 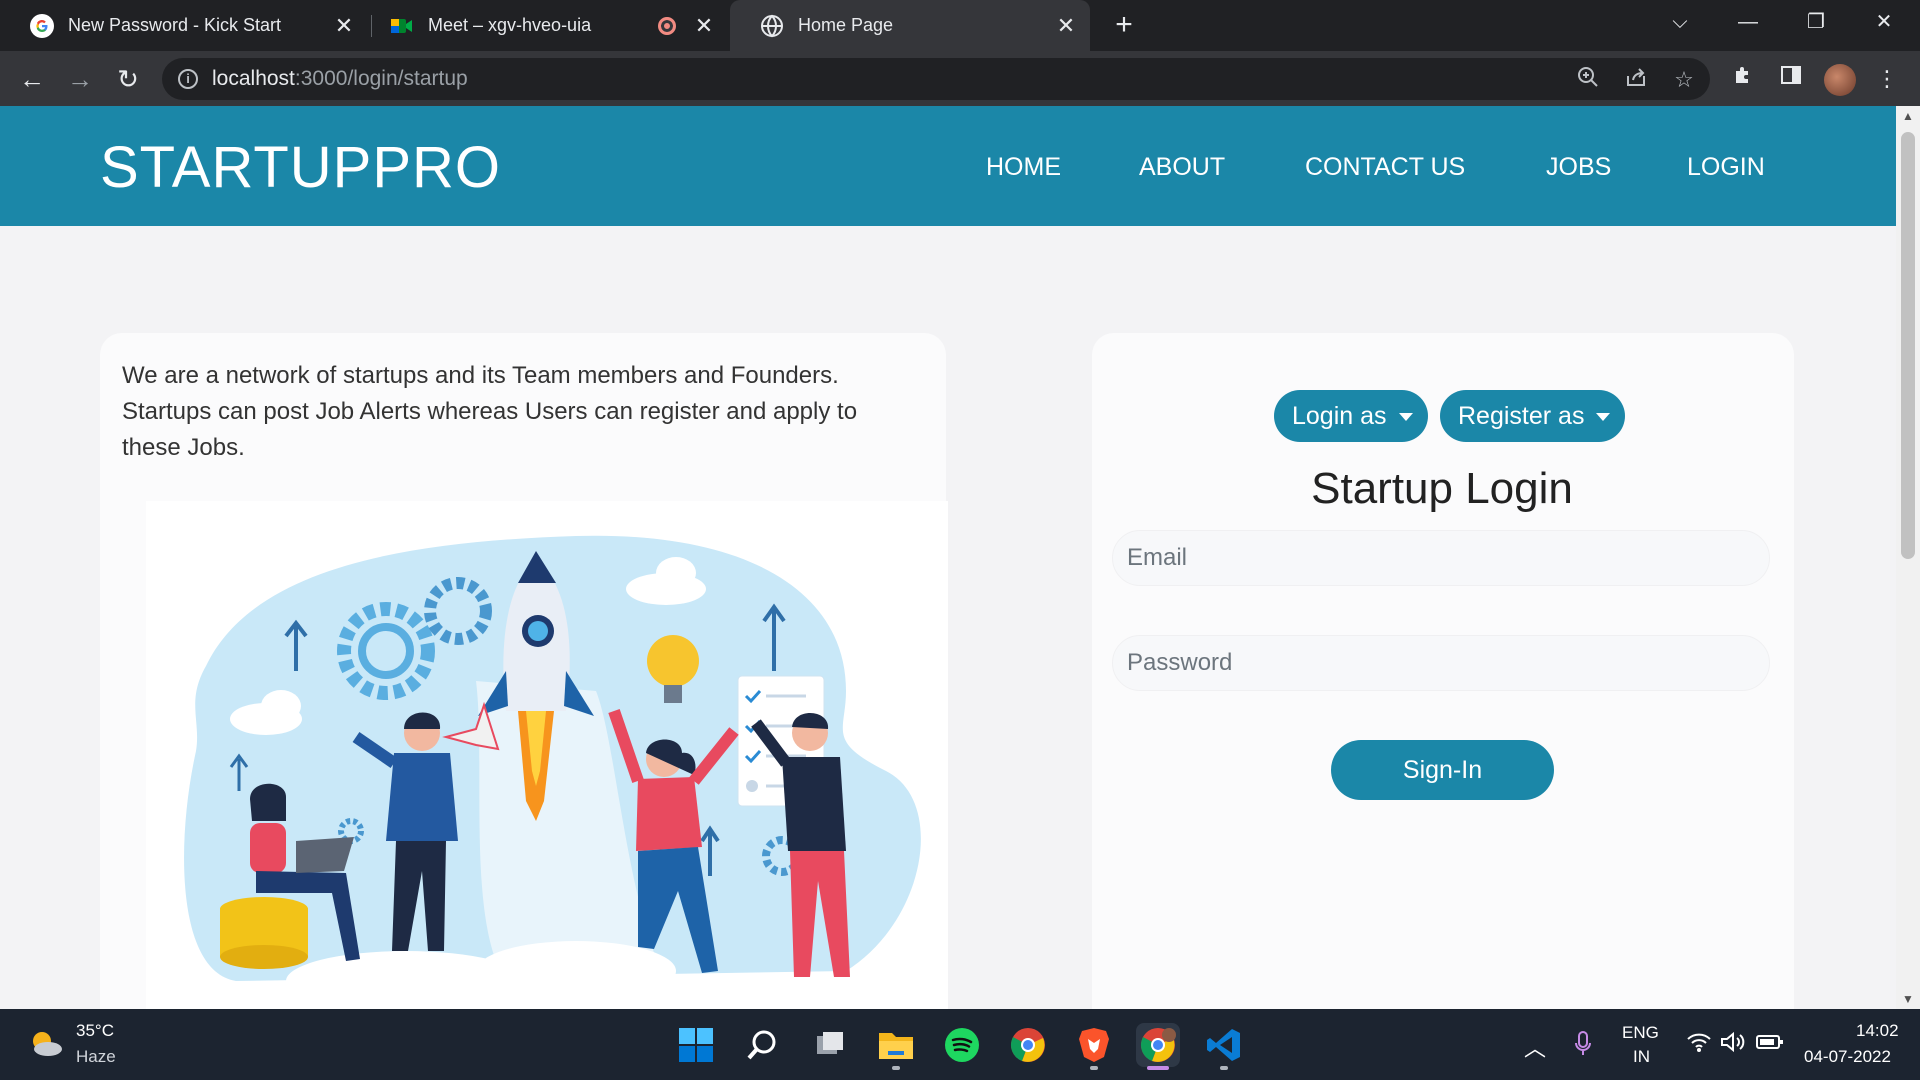 What do you see at coordinates (1588, 80) in the screenshot?
I see `zoom-icon` at bounding box center [1588, 80].